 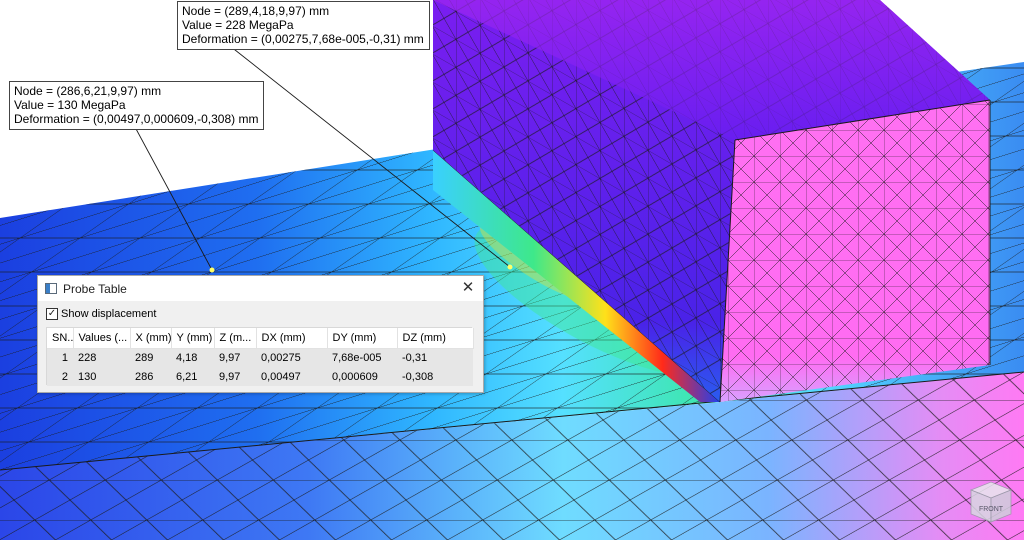 I want to click on column-header-y: Y (mm), so click(x=193, y=338).